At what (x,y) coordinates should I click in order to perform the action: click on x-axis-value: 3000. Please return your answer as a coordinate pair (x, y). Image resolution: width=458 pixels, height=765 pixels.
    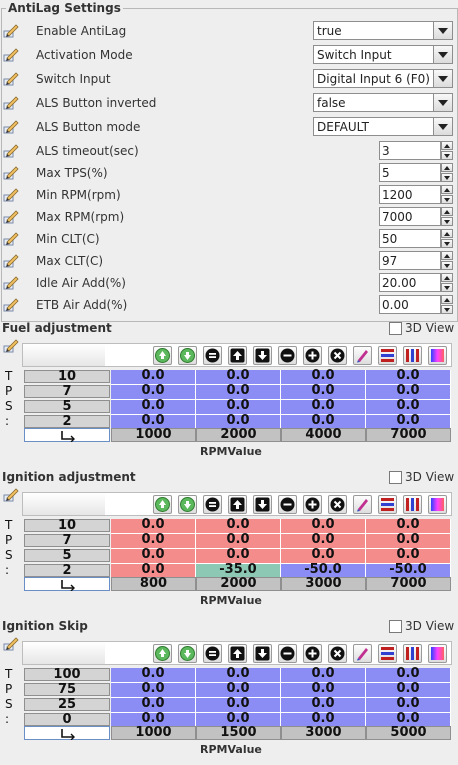
    Looking at the image, I should click on (323, 733).